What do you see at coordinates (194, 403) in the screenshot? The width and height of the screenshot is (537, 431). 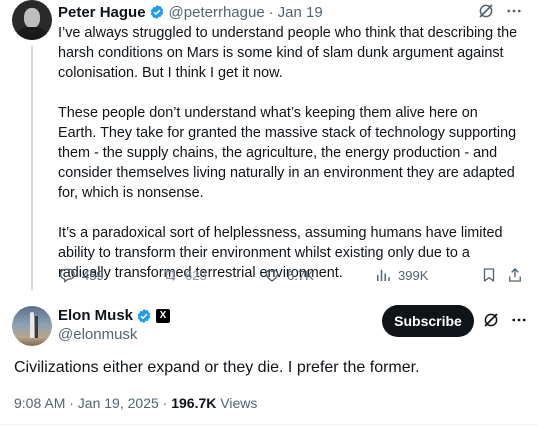 I see `views-count: 196.7K` at bounding box center [194, 403].